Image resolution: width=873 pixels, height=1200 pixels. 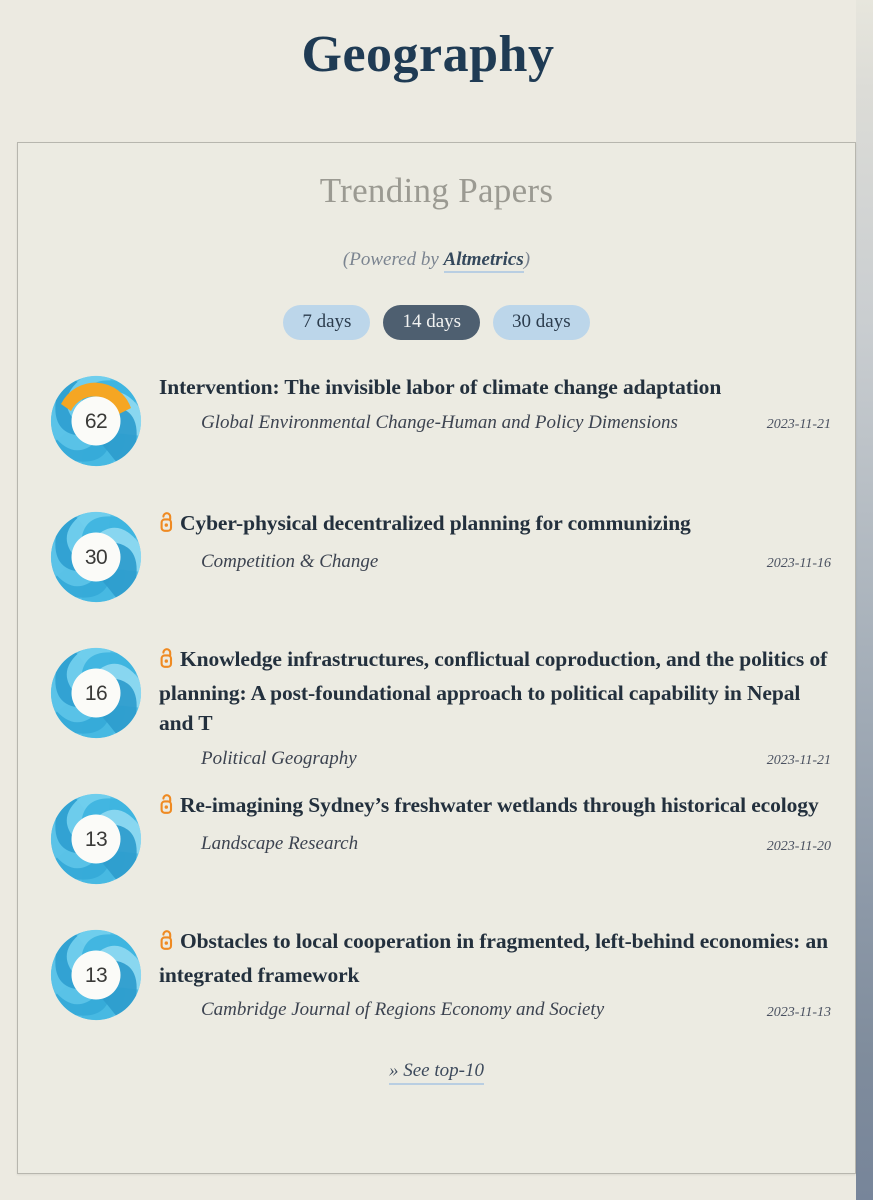 I want to click on period-filter-group: 7 days 14 days 30 days, so click(x=436, y=322).